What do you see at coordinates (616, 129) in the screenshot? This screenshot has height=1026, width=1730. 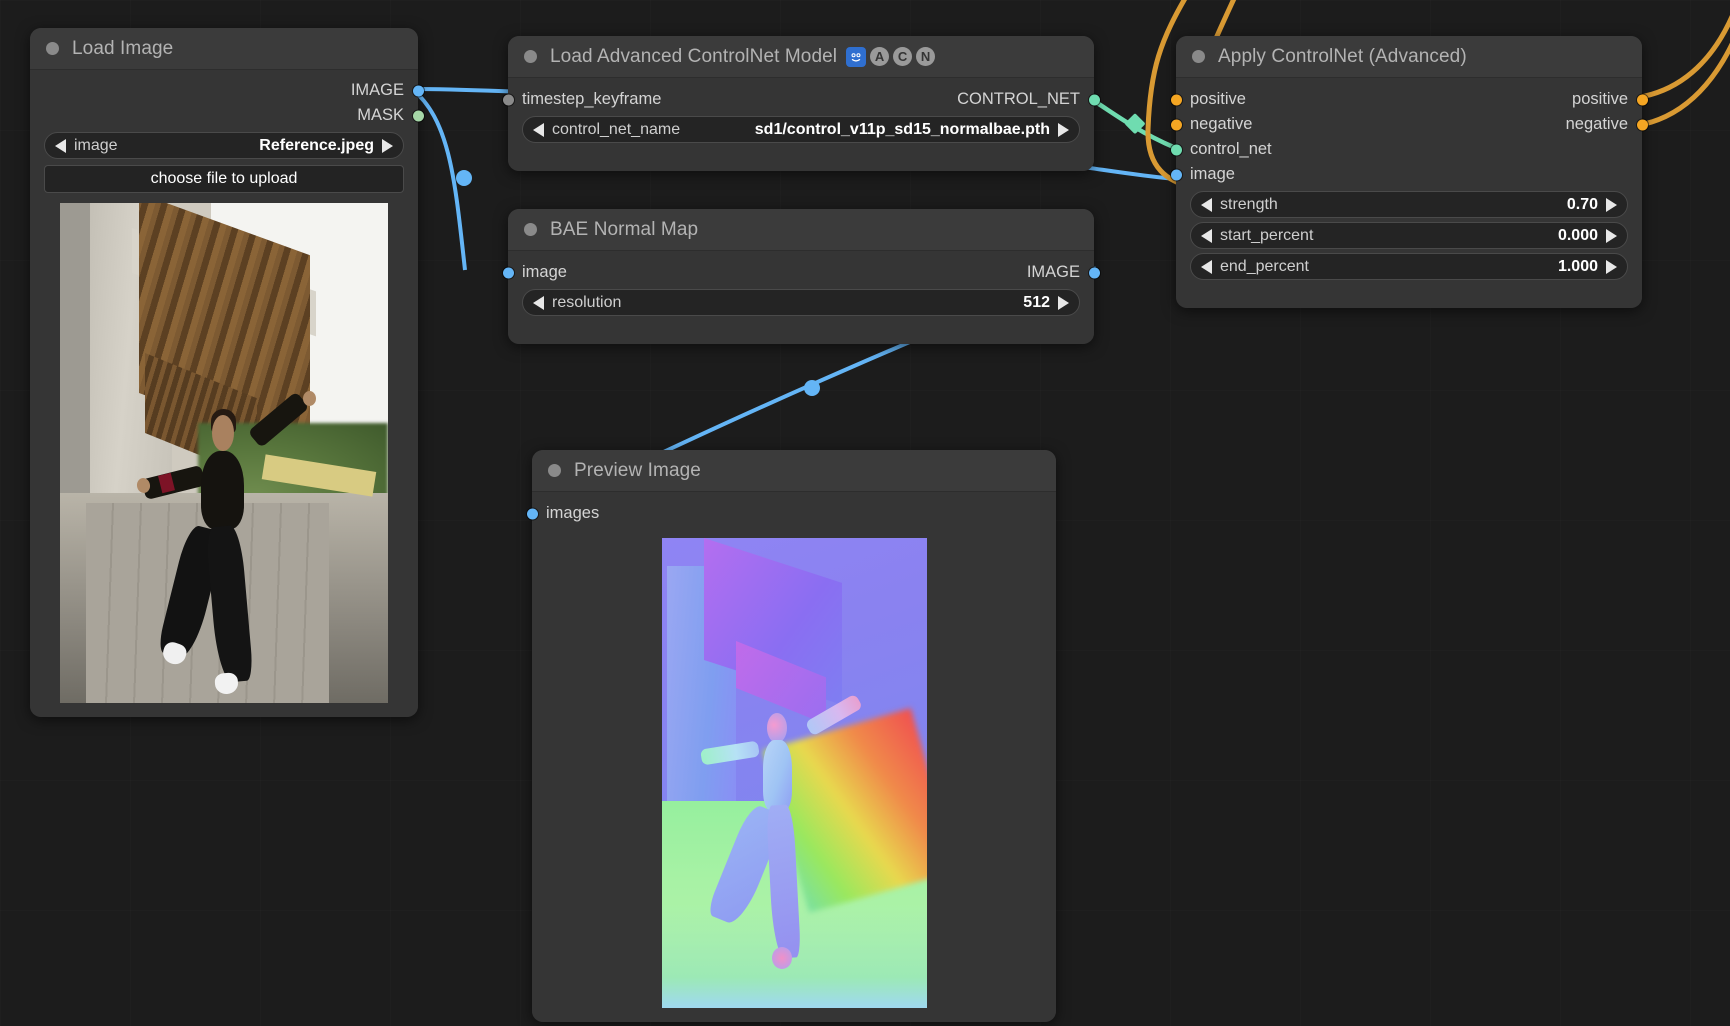 I see `widget-label-control-net-name: control_net_name` at bounding box center [616, 129].